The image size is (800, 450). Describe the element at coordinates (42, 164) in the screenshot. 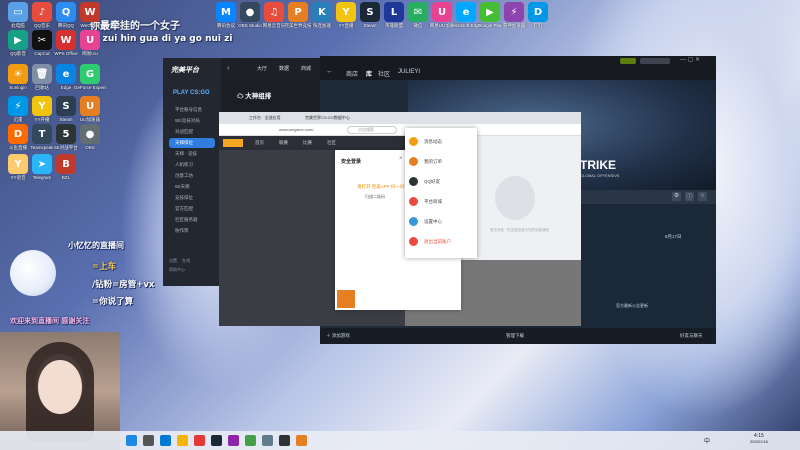

I see `app-icon: ➤` at that location.